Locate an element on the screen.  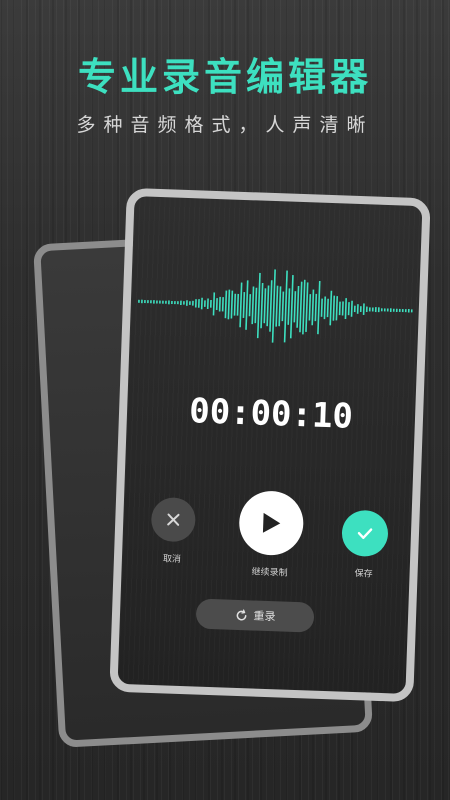
cancel-label: 取消 is located at coordinates (172, 559).